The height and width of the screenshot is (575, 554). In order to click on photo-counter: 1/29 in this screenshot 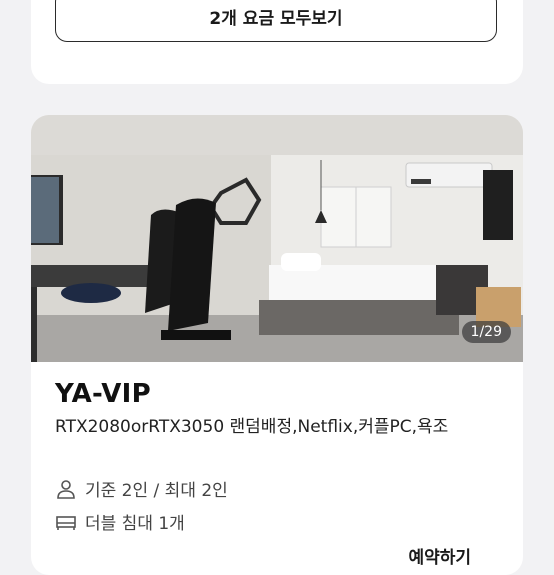, I will do `click(486, 332)`.